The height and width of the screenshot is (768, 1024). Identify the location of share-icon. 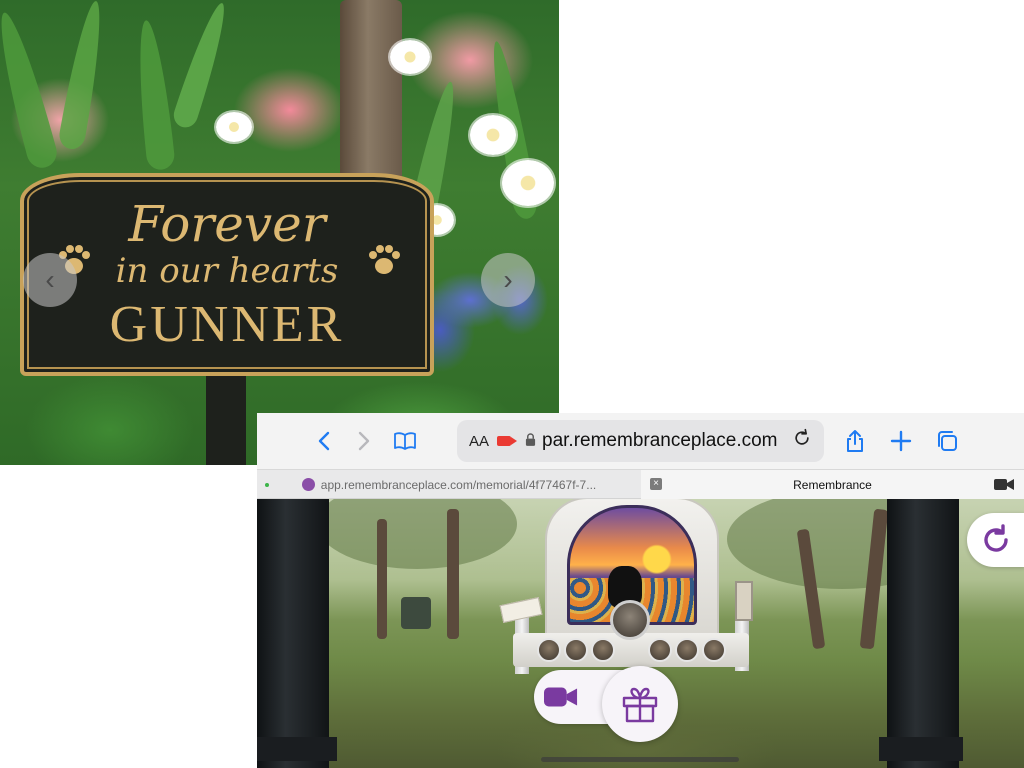
(855, 441).